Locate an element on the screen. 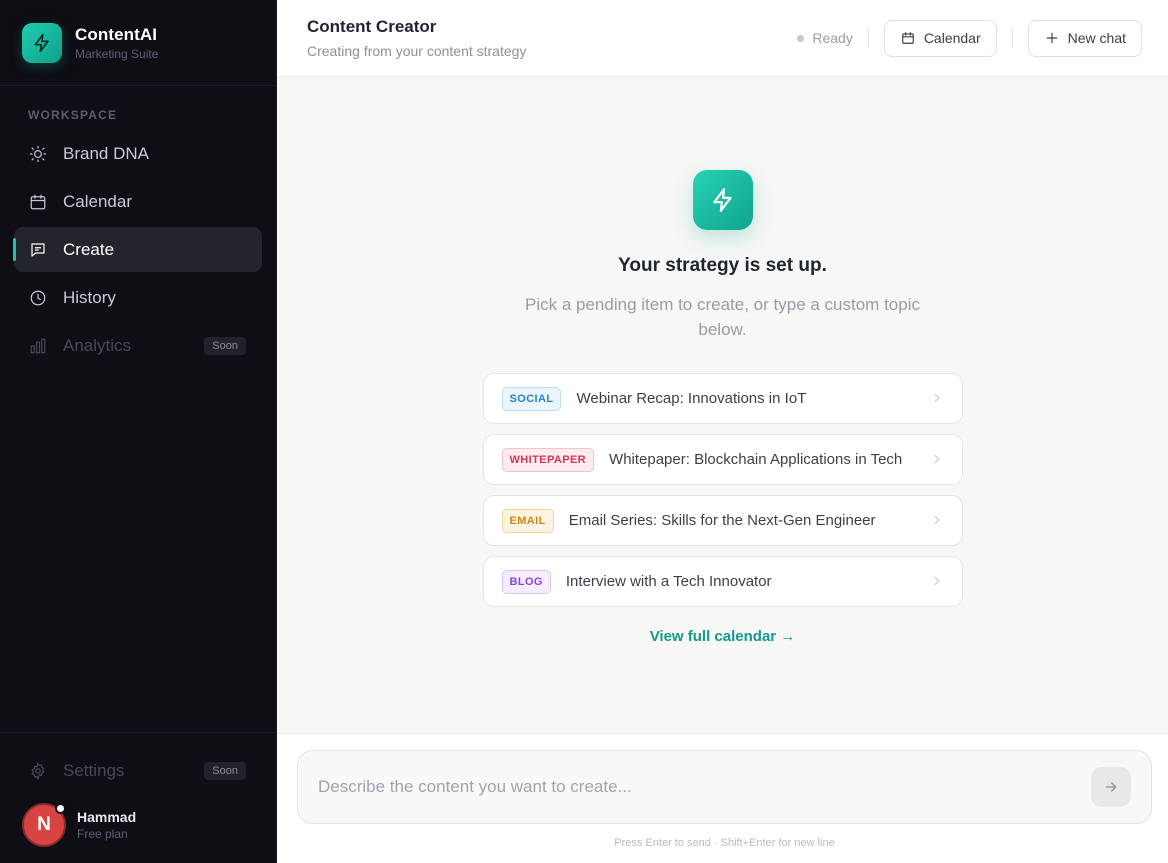 This screenshot has width=1168, height=863. new-chat-button: New chat is located at coordinates (1084, 38).